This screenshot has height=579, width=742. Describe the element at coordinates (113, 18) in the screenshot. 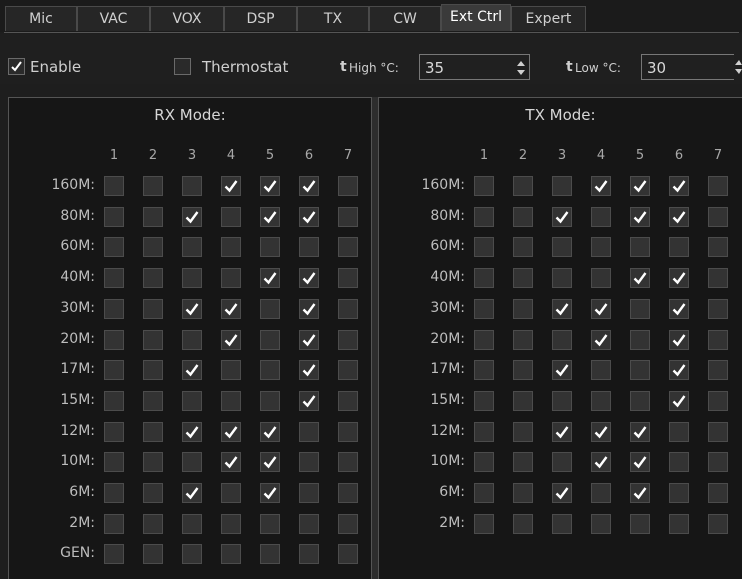

I see `tab-vac: VAC` at that location.